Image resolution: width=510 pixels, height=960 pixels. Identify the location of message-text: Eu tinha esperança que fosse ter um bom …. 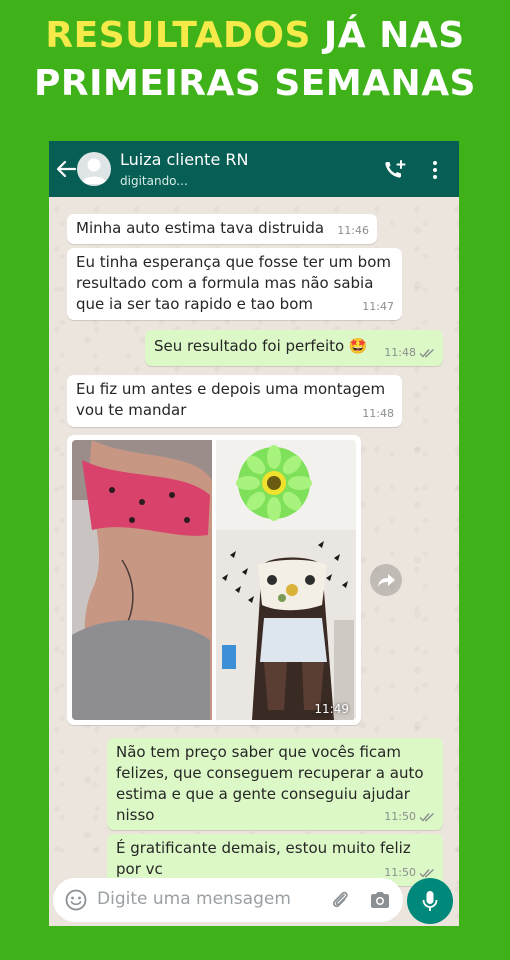
(233, 283).